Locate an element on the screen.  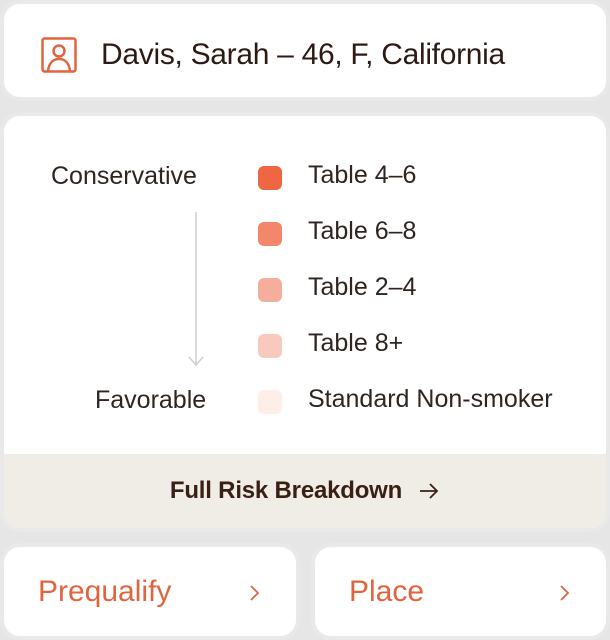
legend-item: Standard Non-smoker is located at coordinates (428, 402).